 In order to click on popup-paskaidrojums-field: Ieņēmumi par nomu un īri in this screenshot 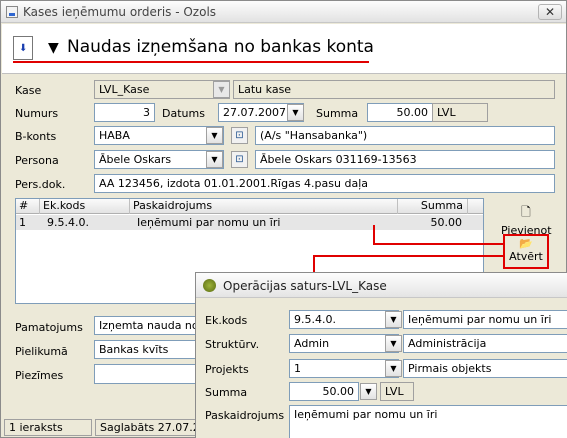, I will do `click(428, 421)`.